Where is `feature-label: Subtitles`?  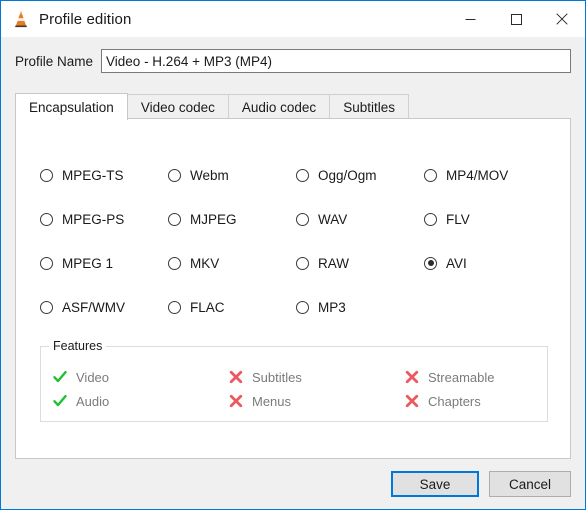 feature-label: Subtitles is located at coordinates (277, 377).